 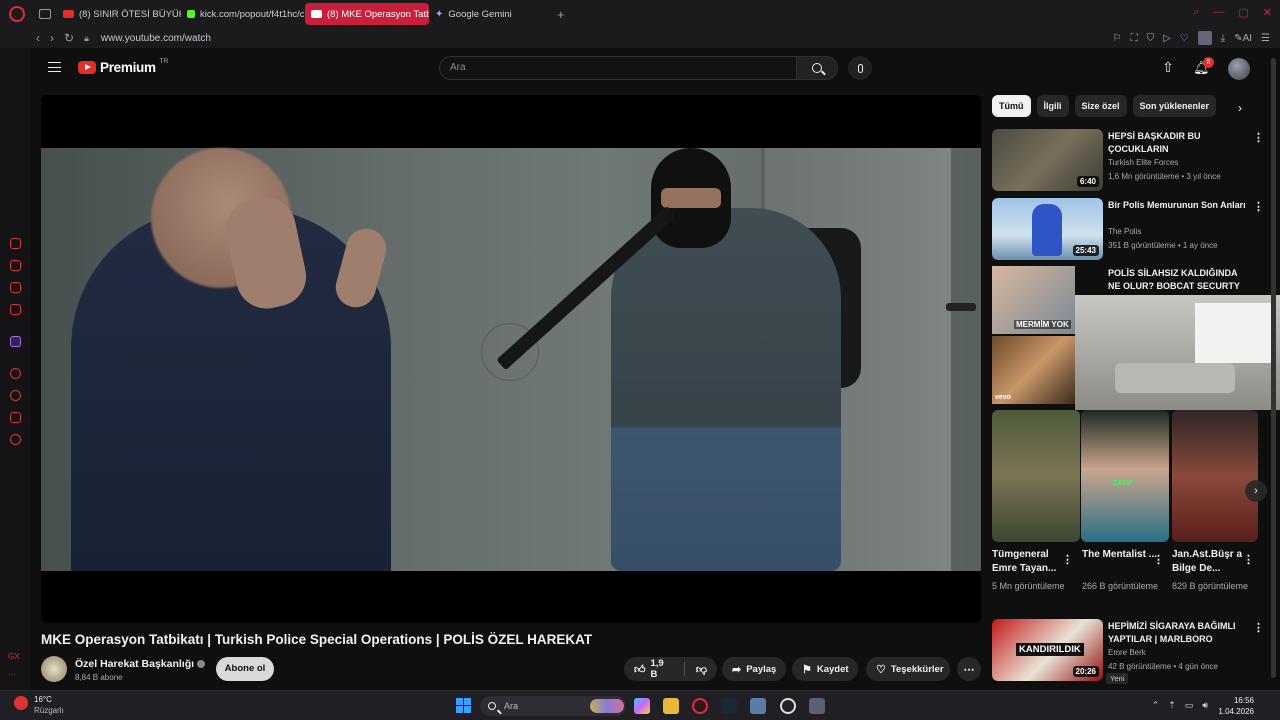 I want to click on back-icon: ‹, so click(x=38, y=38).